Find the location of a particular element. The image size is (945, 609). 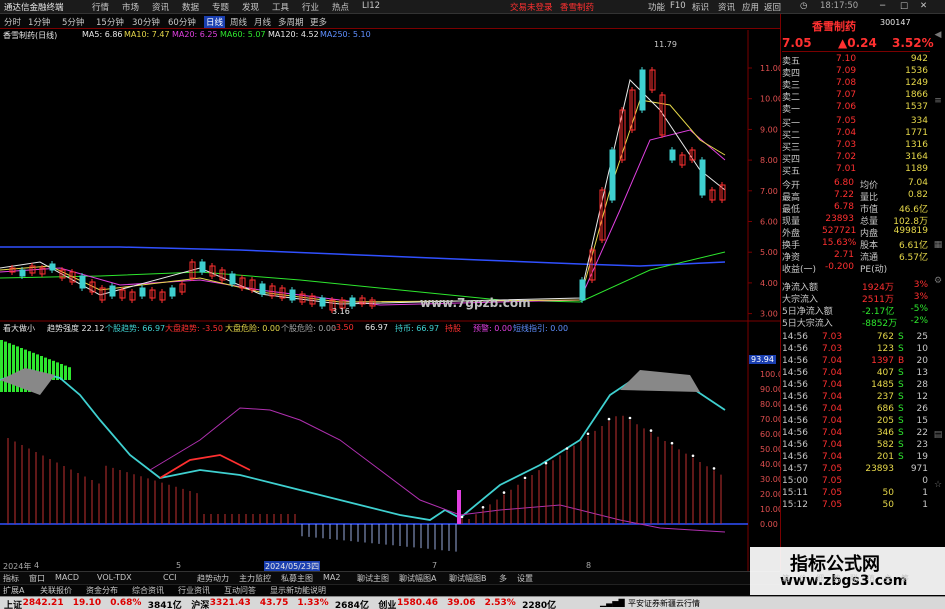

tick-count: 1 is located at coordinates (925, 505).